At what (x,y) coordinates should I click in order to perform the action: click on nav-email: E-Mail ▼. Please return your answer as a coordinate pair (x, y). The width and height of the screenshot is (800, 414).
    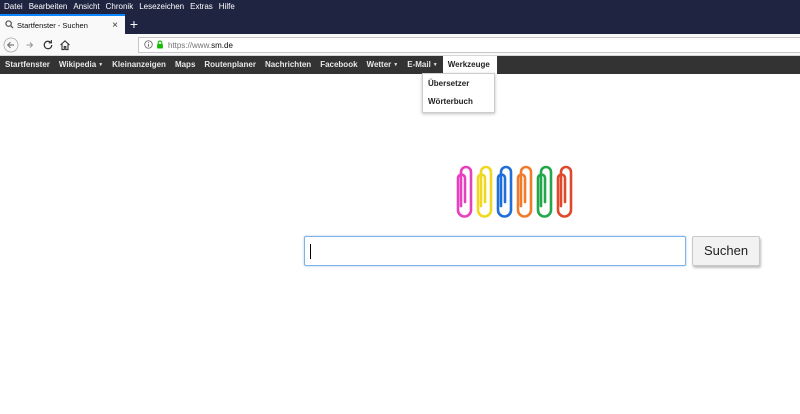
    Looking at the image, I should click on (424, 65).